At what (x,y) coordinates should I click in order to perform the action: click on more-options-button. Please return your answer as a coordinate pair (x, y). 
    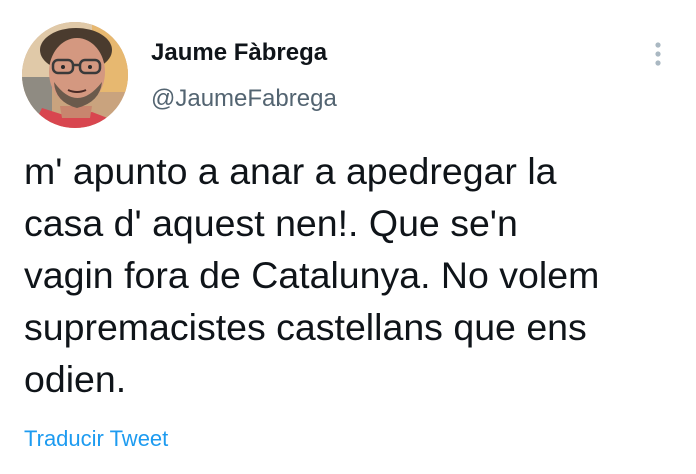
    Looking at the image, I should click on (658, 54).